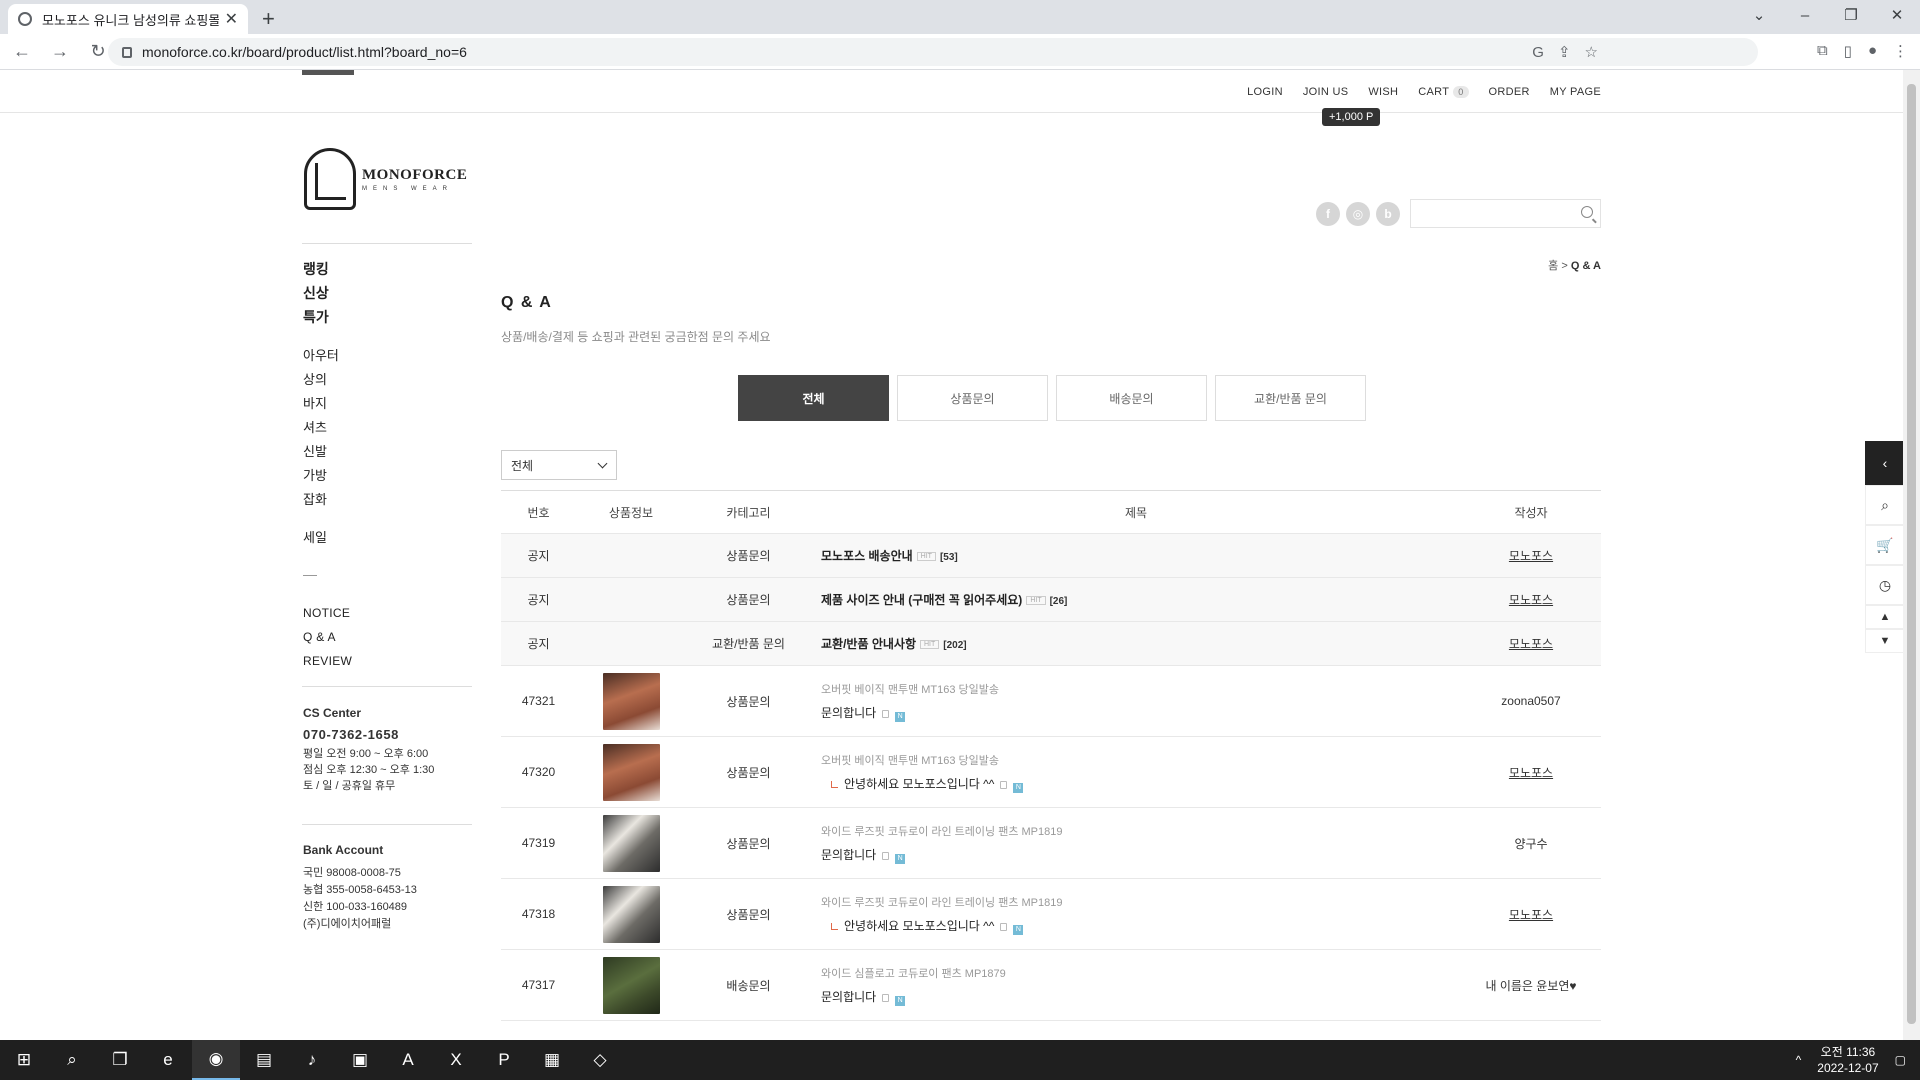  Describe the element at coordinates (216, 1060) in the screenshot. I see `chrome-icon: ◉` at that location.